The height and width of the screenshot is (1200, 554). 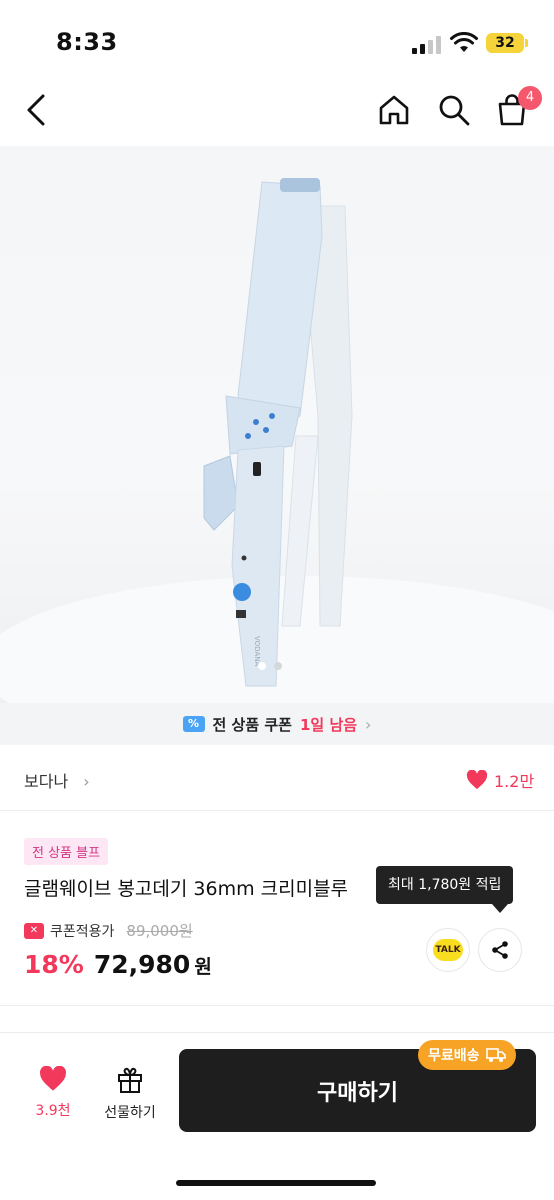 What do you see at coordinates (130, 1080) in the screenshot?
I see `gift-icon` at bounding box center [130, 1080].